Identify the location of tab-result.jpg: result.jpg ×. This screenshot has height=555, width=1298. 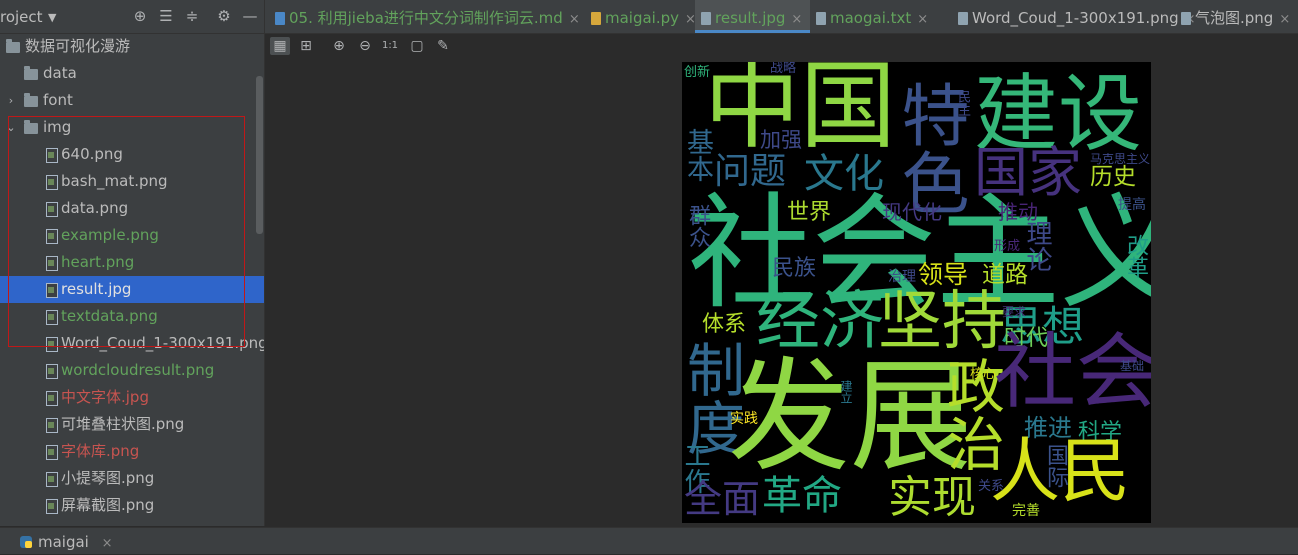
(752, 16).